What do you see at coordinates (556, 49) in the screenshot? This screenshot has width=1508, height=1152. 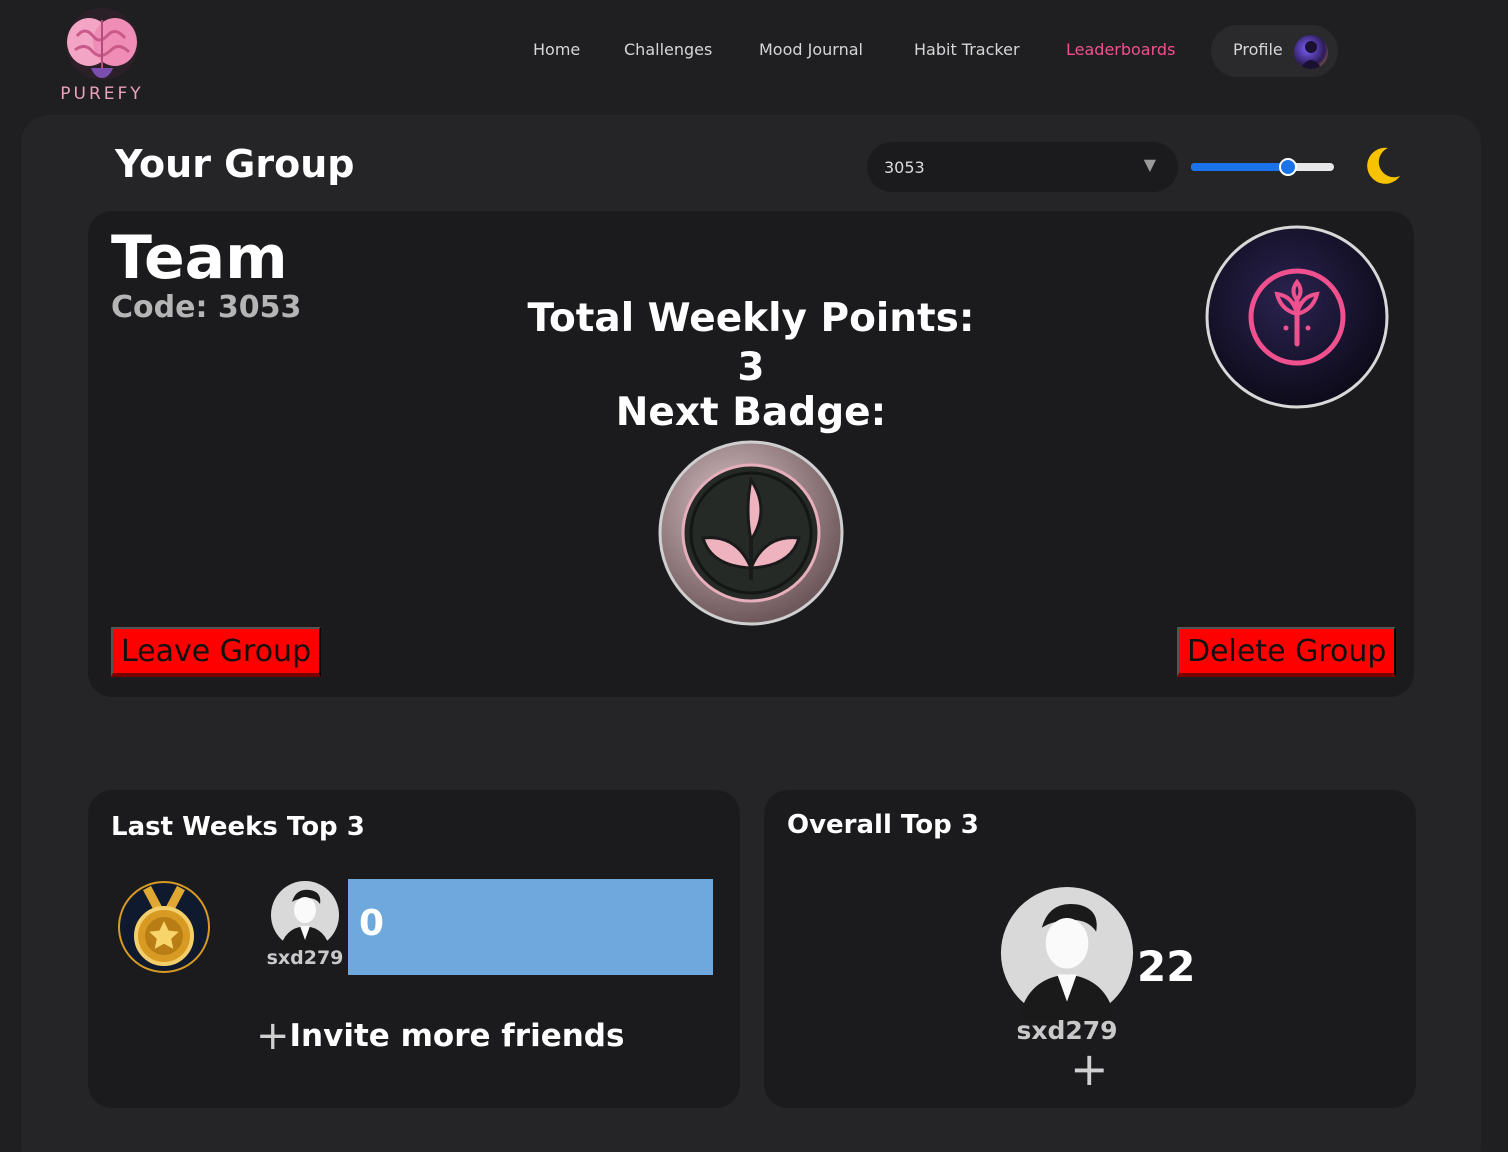 I see `nav-home: Home` at bounding box center [556, 49].